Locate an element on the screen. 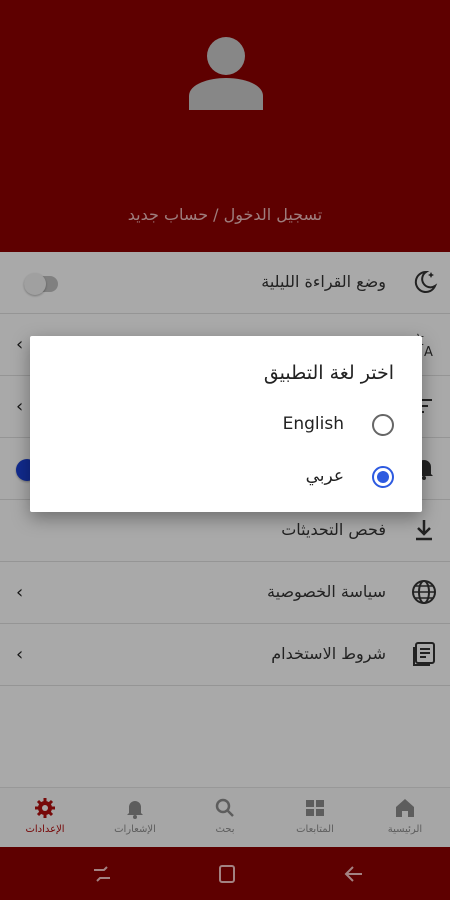 The image size is (450, 900). dialog-title: اختر لغة التطبيق is located at coordinates (328, 373).